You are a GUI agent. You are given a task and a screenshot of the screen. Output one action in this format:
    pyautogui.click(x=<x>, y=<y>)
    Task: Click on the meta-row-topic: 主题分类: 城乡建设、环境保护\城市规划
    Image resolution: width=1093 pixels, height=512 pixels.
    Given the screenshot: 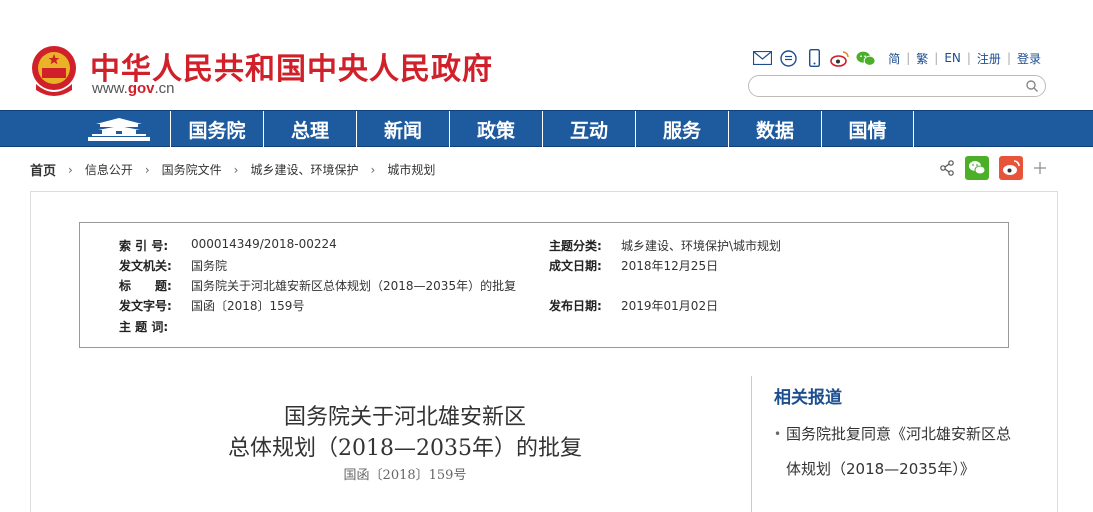 What is the action you would take?
    pyautogui.click(x=665, y=245)
    